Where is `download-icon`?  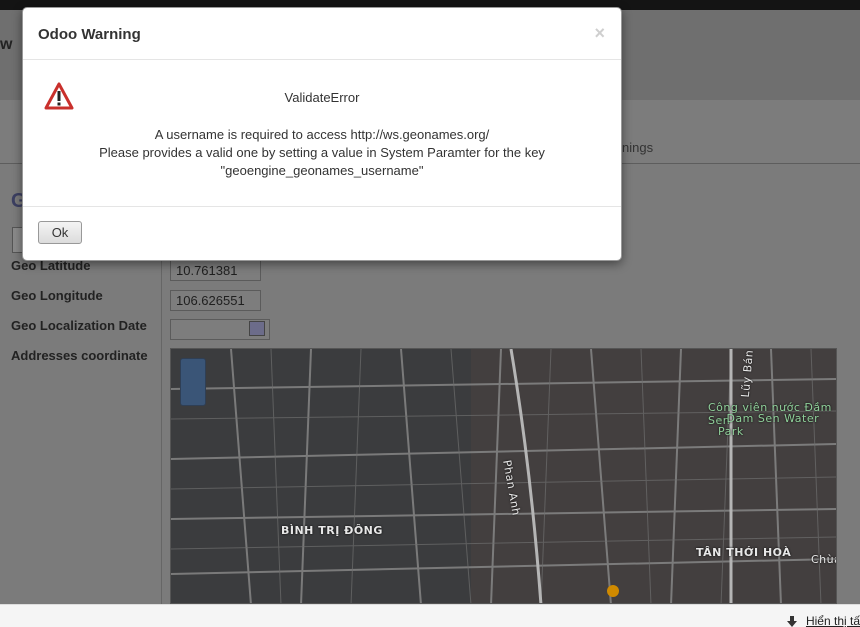
download-icon is located at coordinates (792, 621).